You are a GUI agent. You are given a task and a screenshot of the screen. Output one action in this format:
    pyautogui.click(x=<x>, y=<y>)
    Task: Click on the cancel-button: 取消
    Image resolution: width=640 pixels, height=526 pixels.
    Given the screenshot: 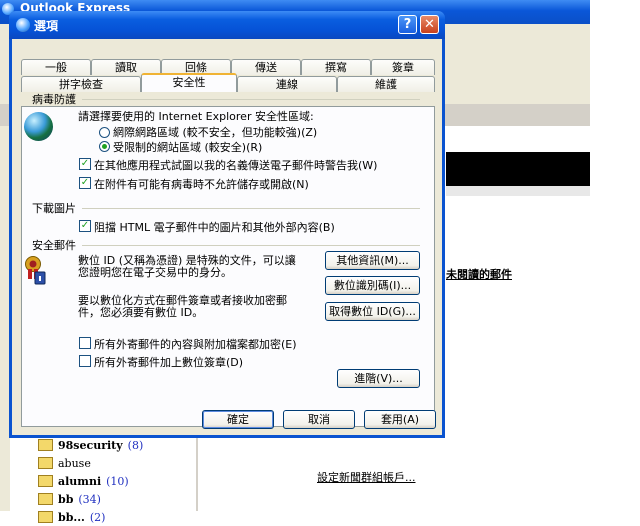 What is the action you would take?
    pyautogui.click(x=319, y=419)
    